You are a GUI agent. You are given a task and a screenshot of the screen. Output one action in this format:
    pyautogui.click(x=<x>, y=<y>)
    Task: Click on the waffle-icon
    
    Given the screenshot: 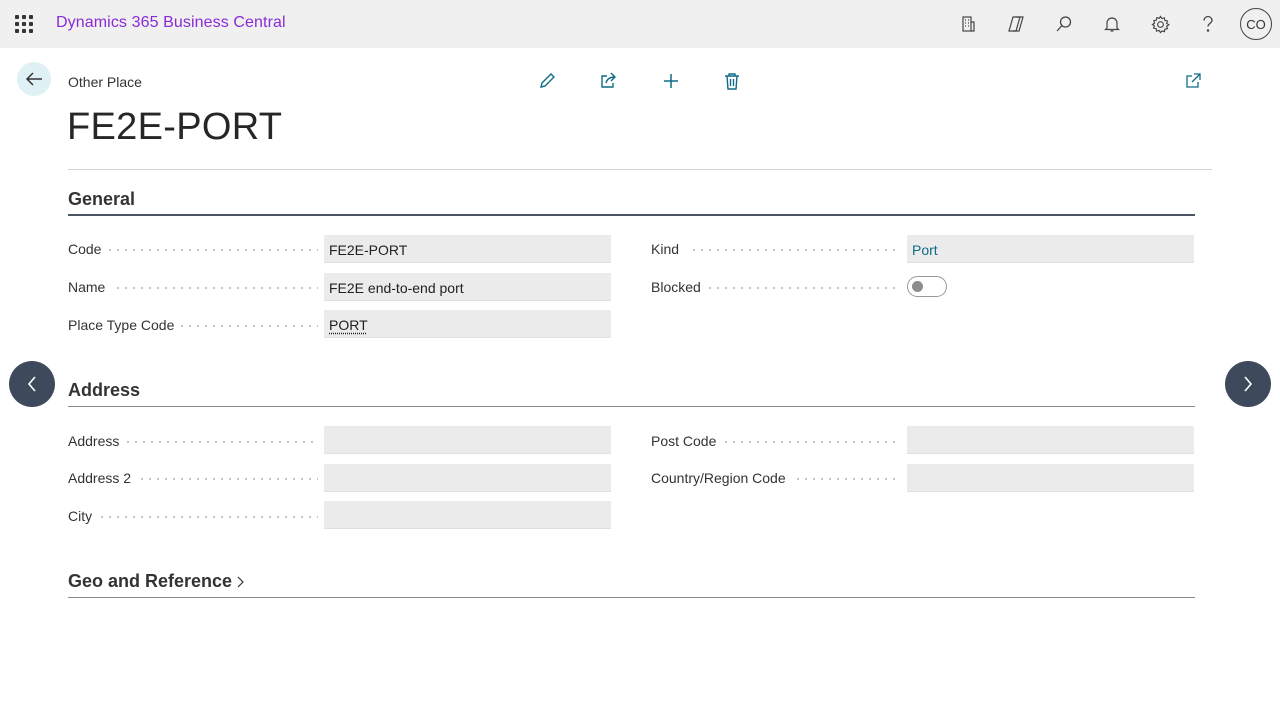 What is the action you would take?
    pyautogui.click(x=24, y=24)
    